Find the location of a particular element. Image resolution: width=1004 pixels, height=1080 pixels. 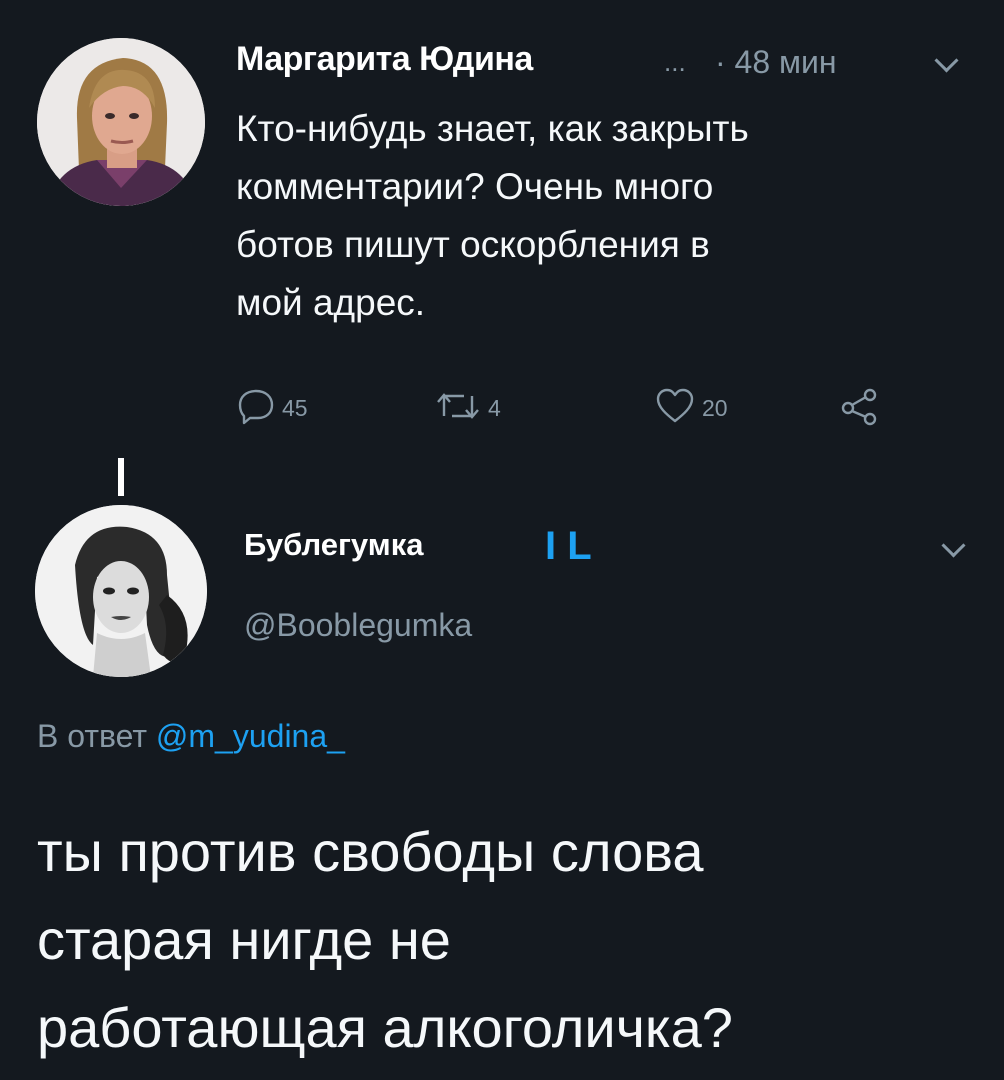

like-count: 20 is located at coordinates (715, 408).